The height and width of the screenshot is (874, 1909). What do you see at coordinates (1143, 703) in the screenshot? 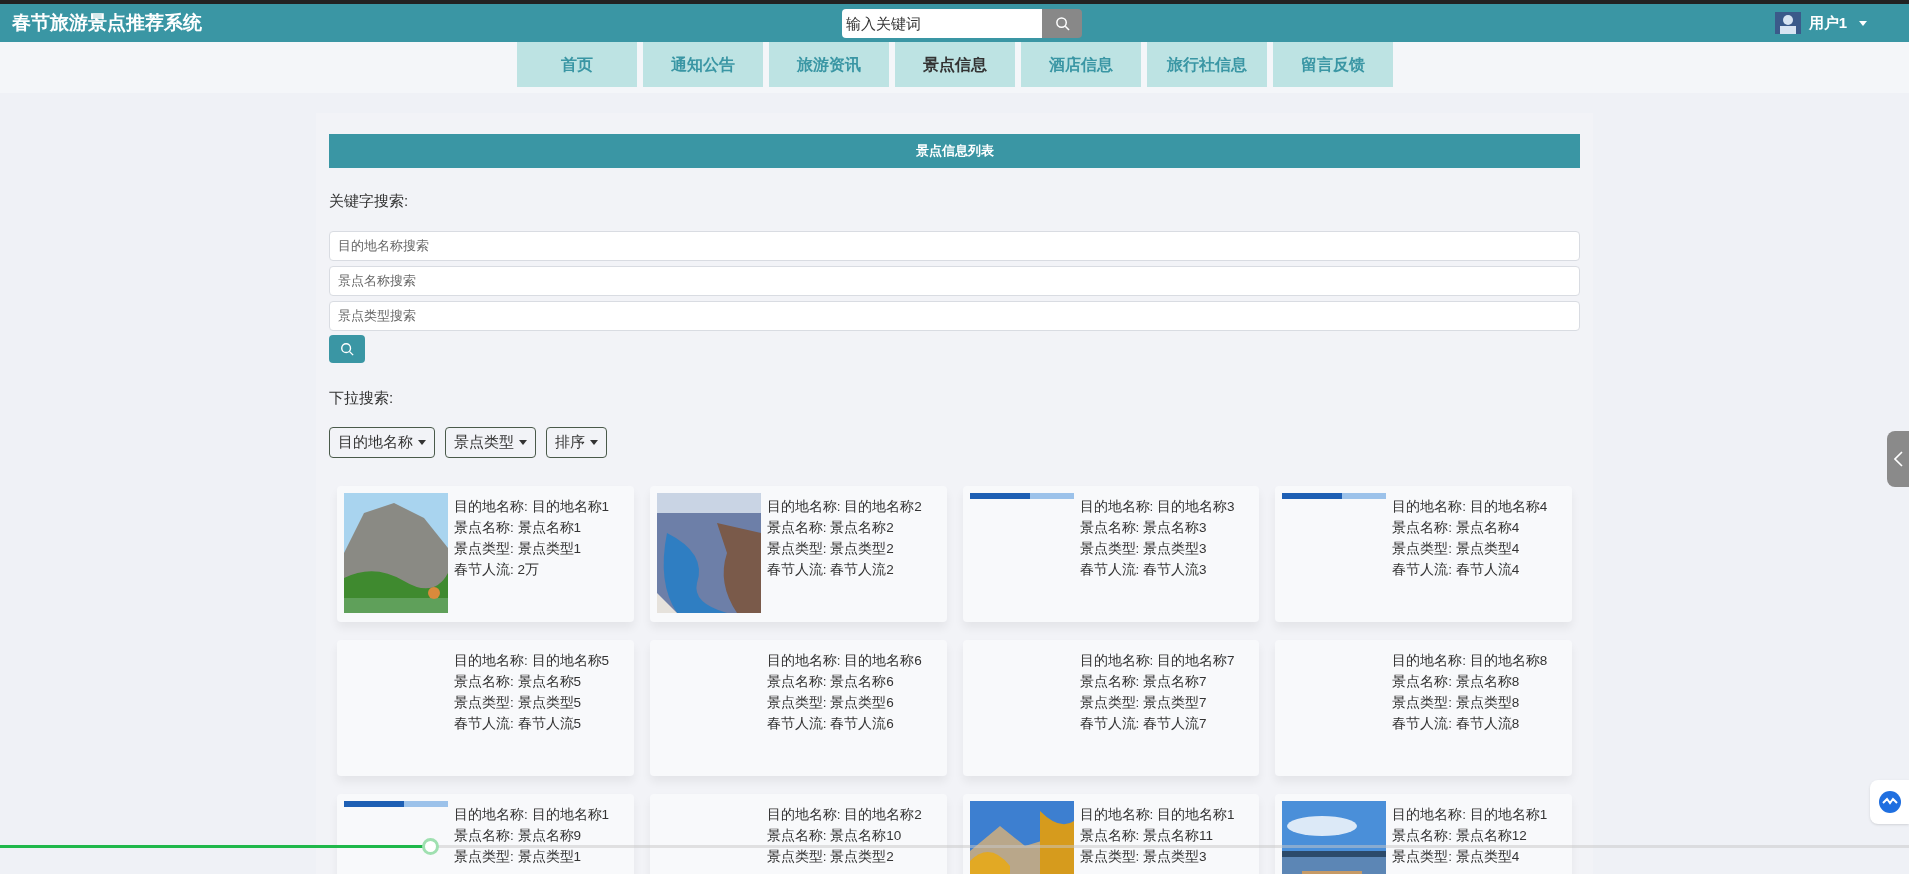
I see `attraction-info: 景点类型: 景点类型7` at bounding box center [1143, 703].